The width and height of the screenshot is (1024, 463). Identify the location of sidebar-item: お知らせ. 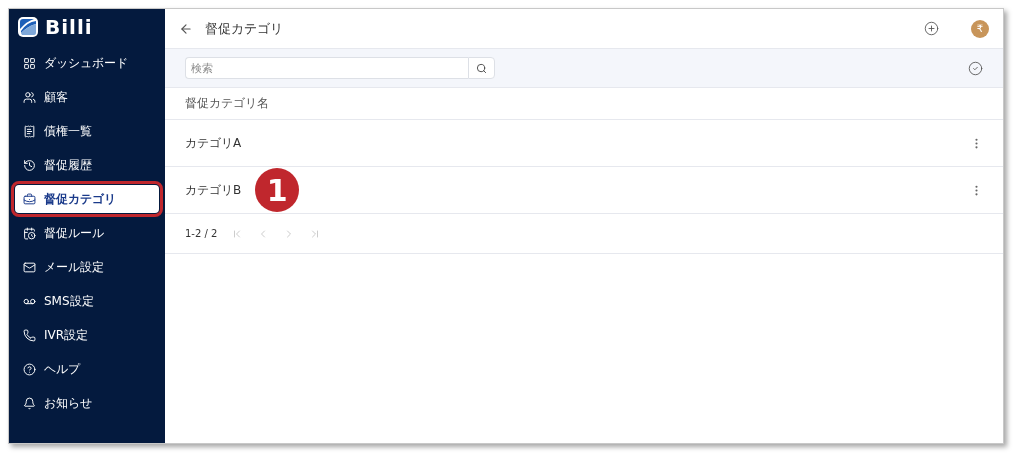
(87, 403).